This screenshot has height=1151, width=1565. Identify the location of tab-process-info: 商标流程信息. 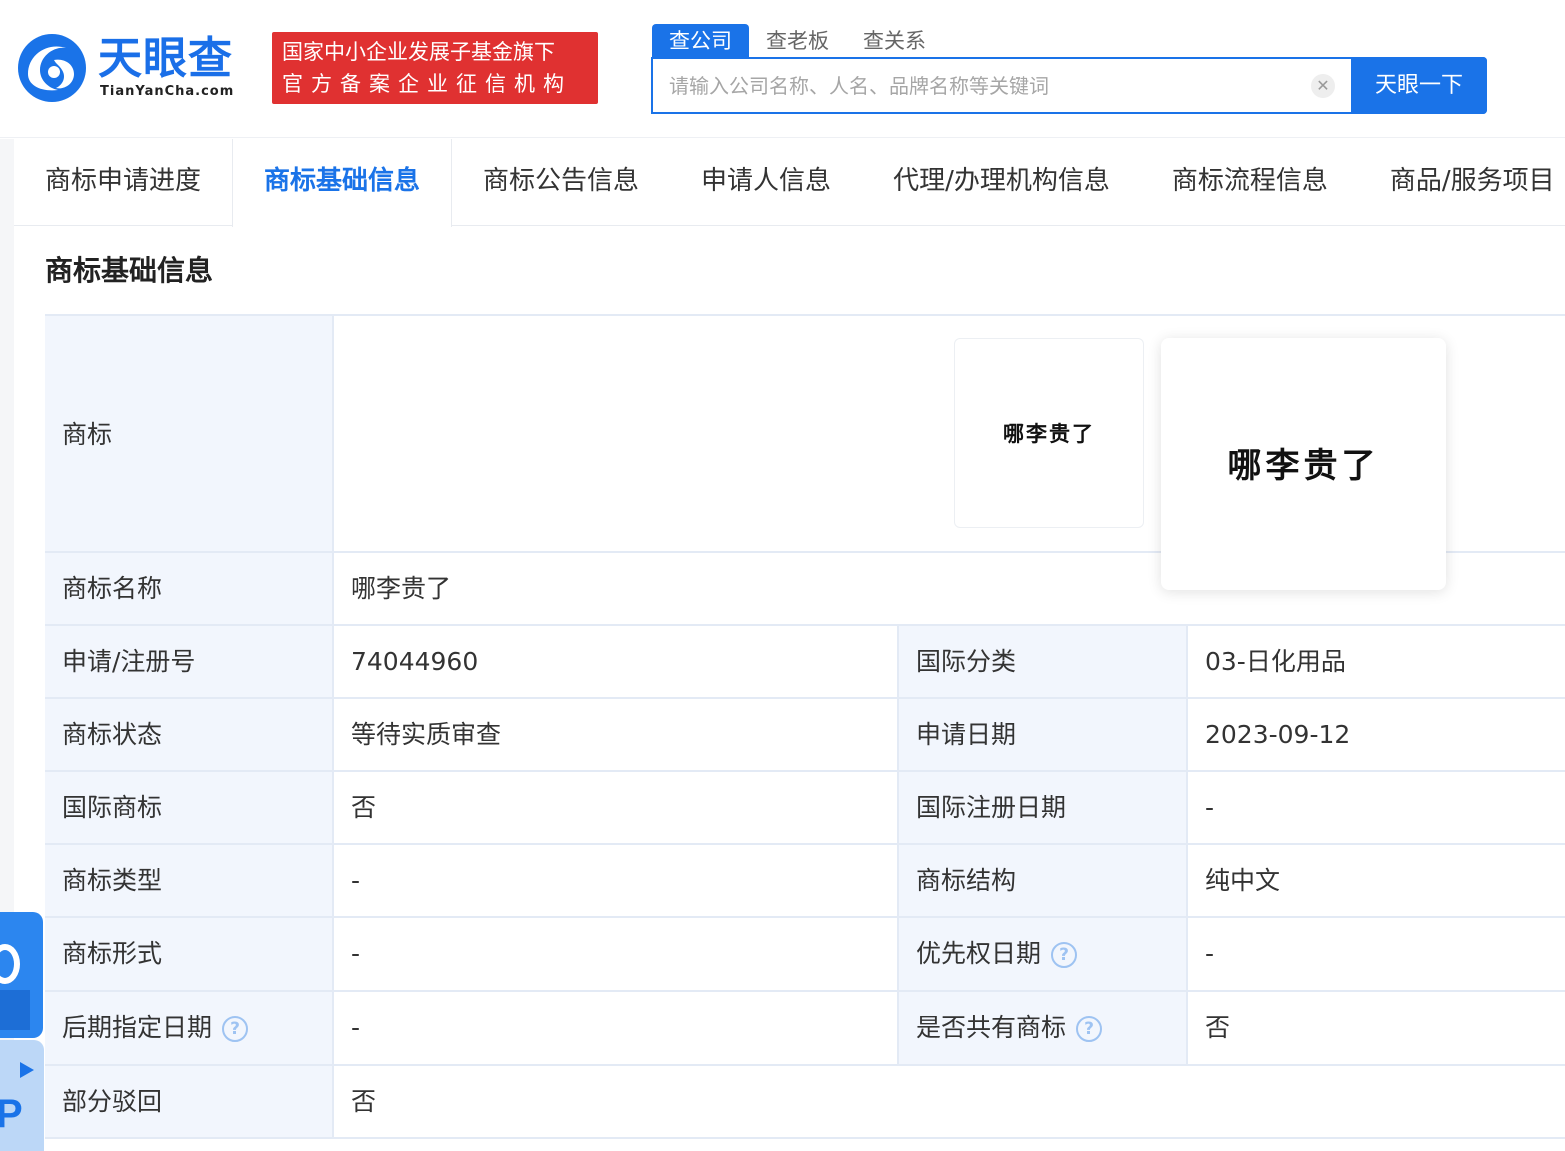
(1250, 182).